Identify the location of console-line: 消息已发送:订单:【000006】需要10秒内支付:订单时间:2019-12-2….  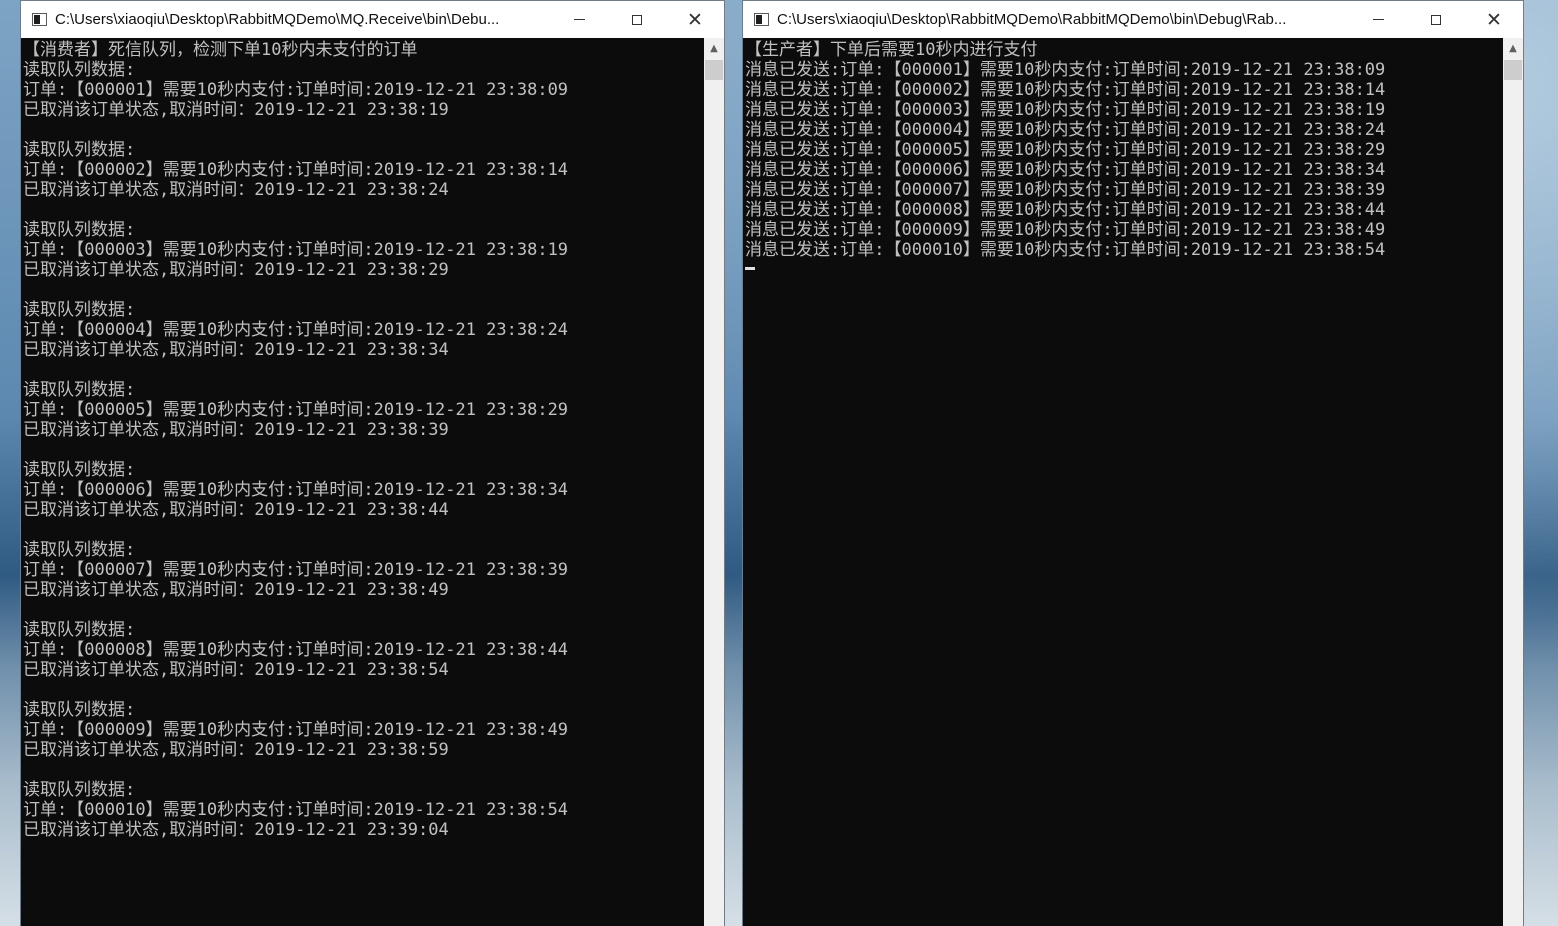
(1065, 170).